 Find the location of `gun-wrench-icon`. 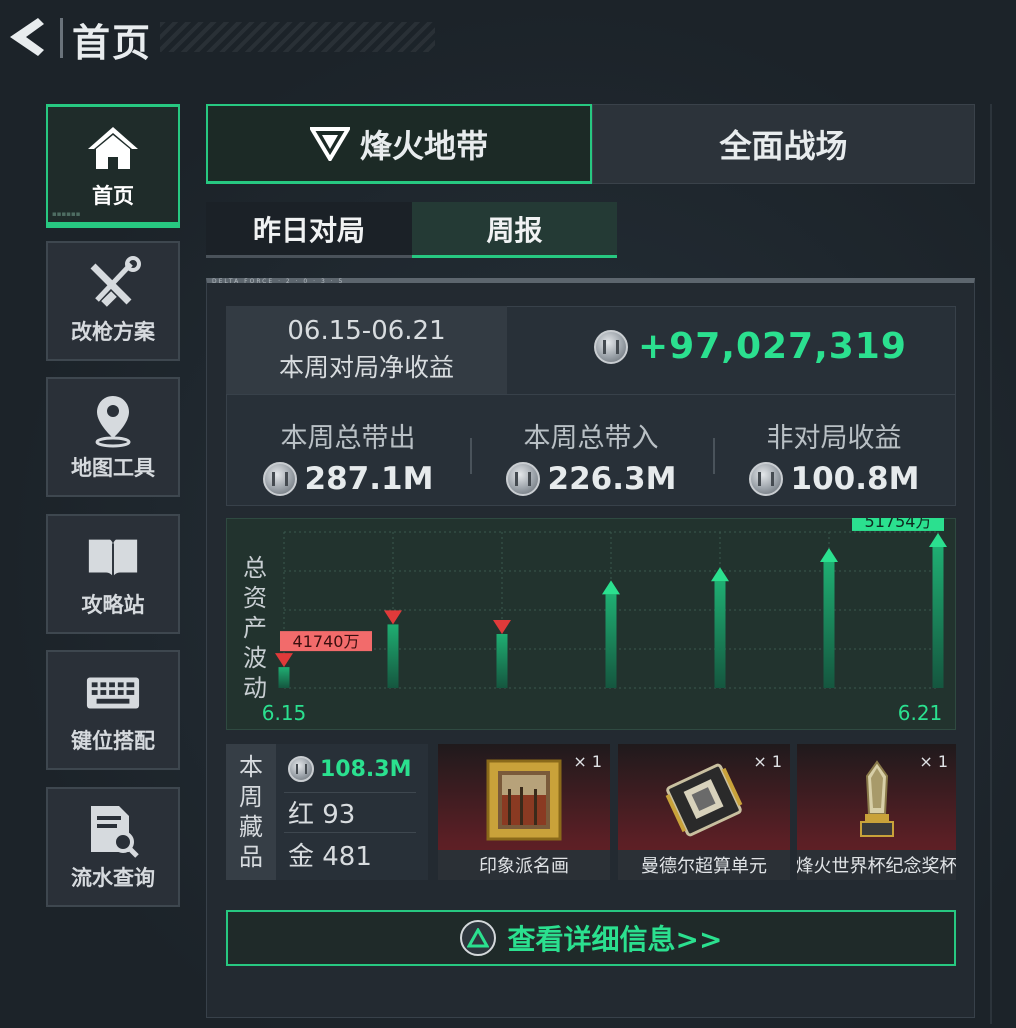

gun-wrench-icon is located at coordinates (113, 284).